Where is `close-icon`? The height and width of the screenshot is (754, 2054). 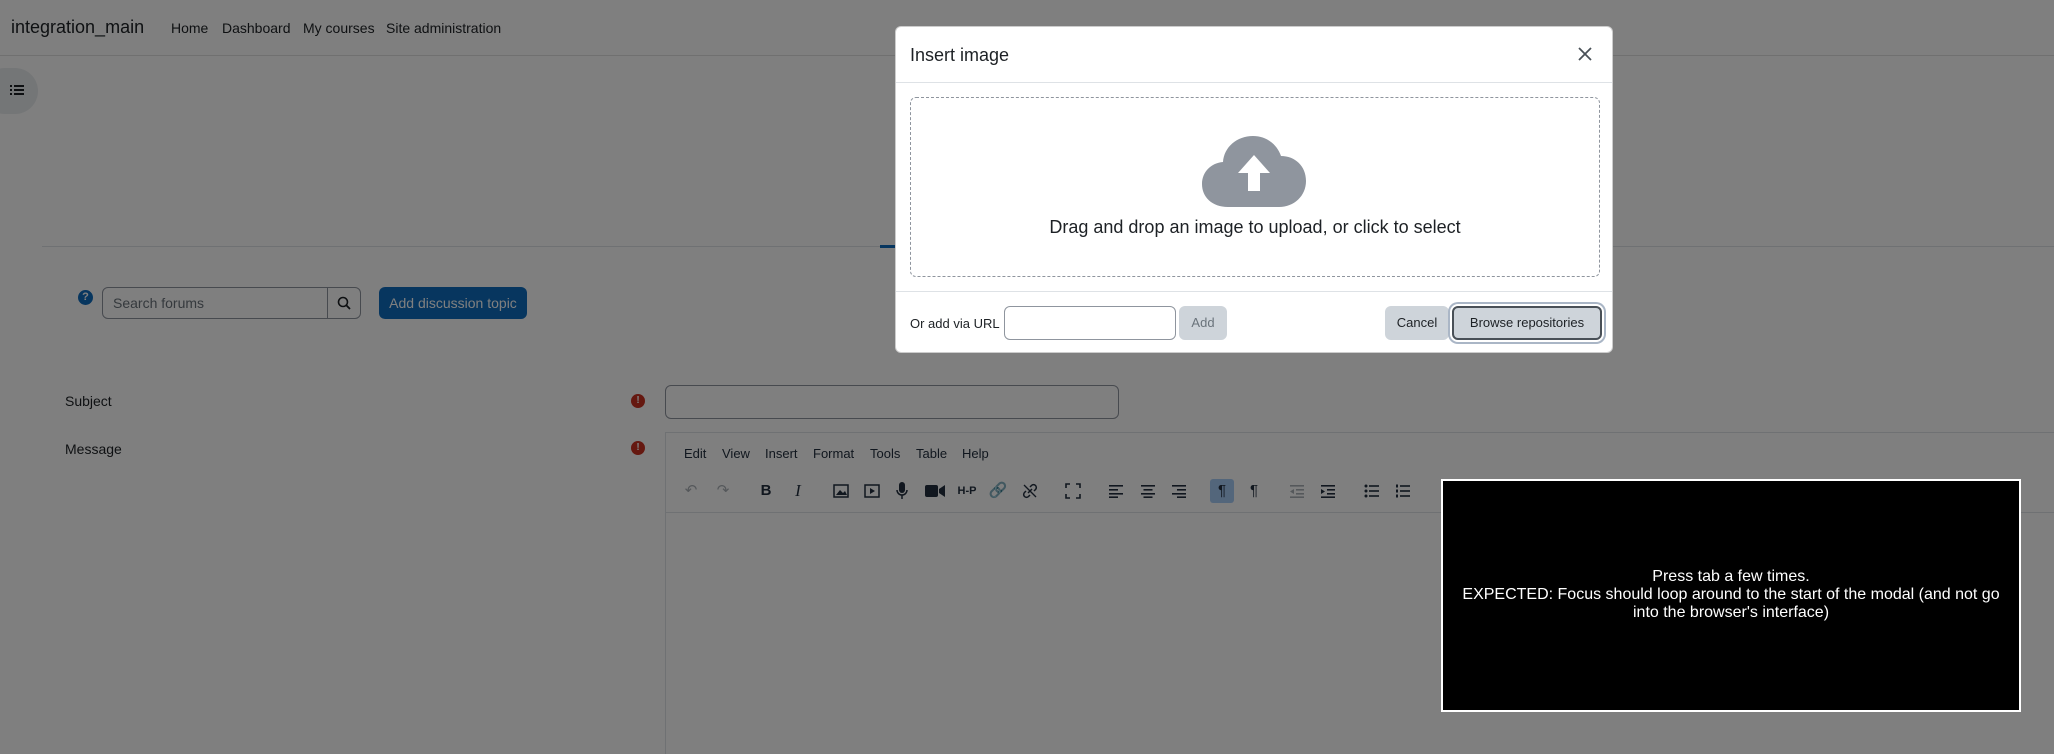
close-icon is located at coordinates (1585, 54).